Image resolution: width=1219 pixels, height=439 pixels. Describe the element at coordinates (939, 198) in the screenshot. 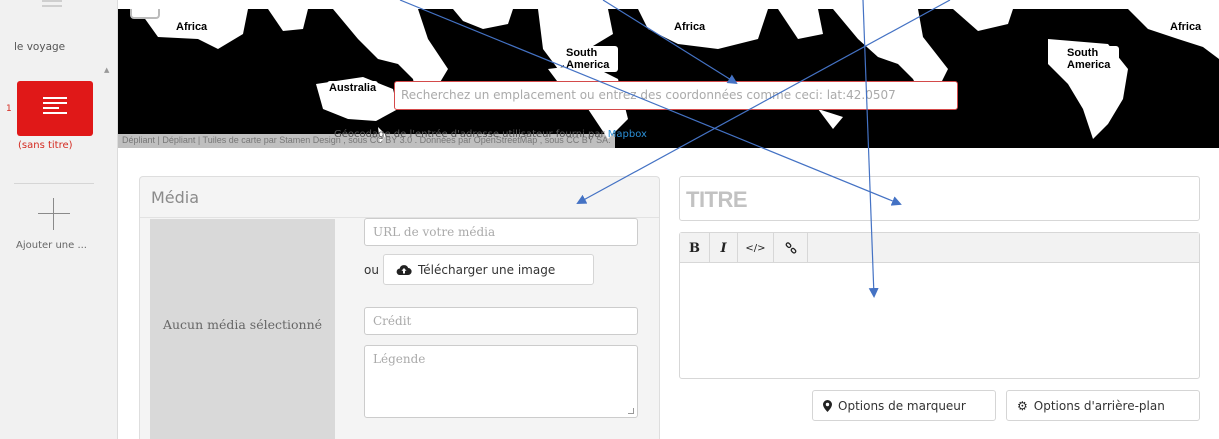

I see `title-input: TITRE` at that location.